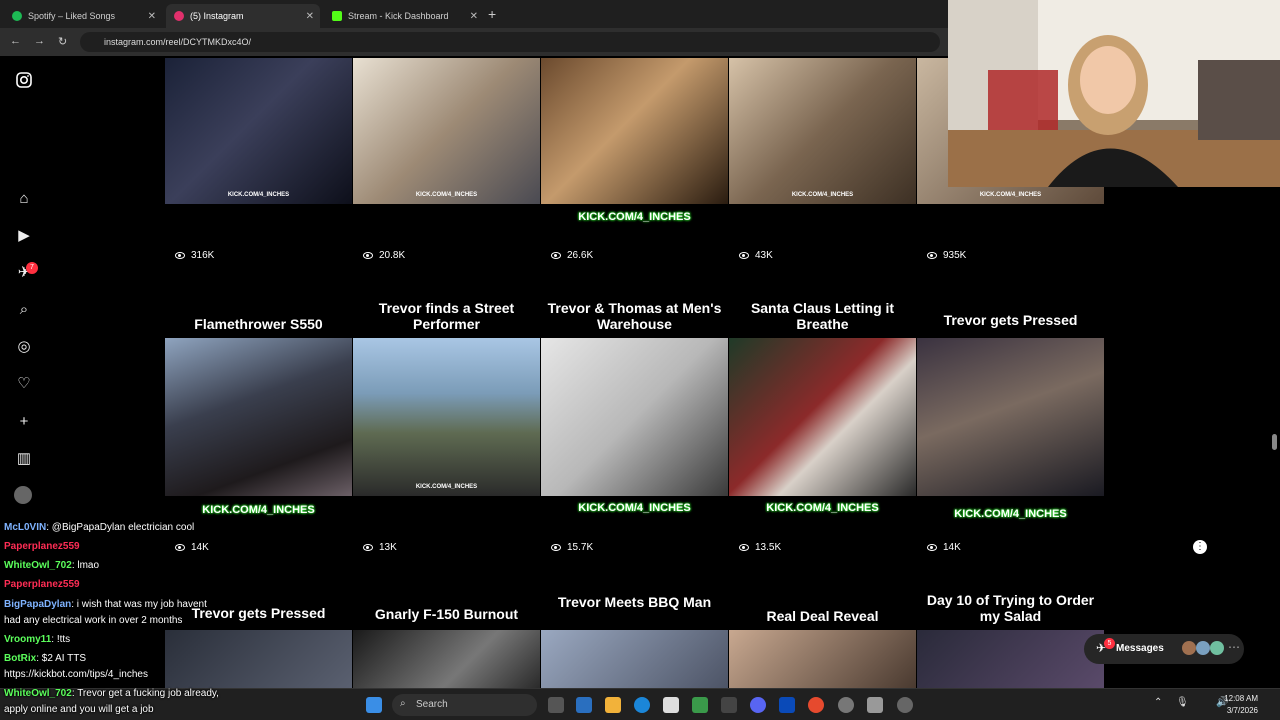  What do you see at coordinates (83, 16) in the screenshot?
I see `tab-spotify: Spotify – Liked Songs ✕` at bounding box center [83, 16].